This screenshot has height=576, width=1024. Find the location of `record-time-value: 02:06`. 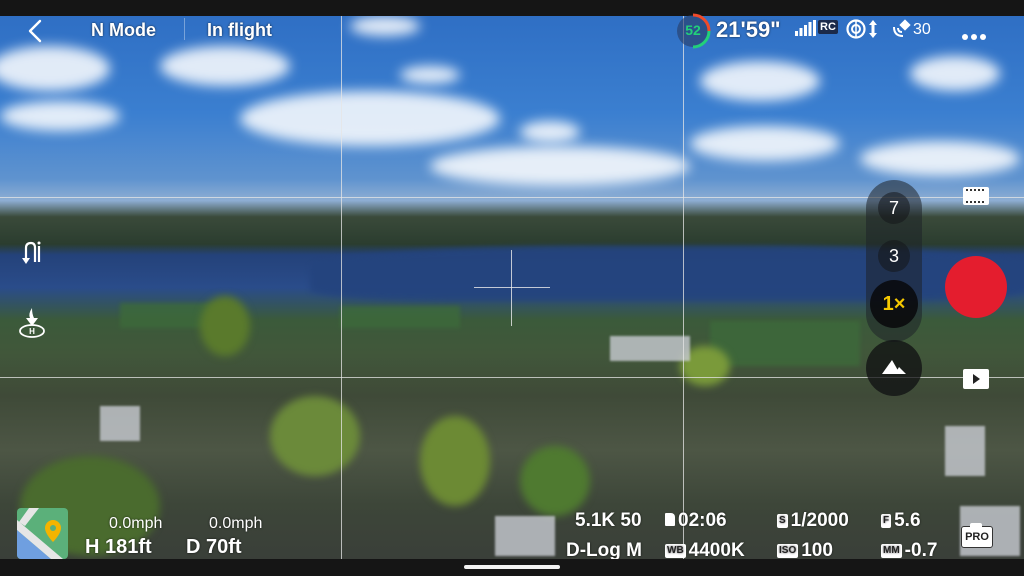

record-time-value: 02:06 is located at coordinates (702, 520).